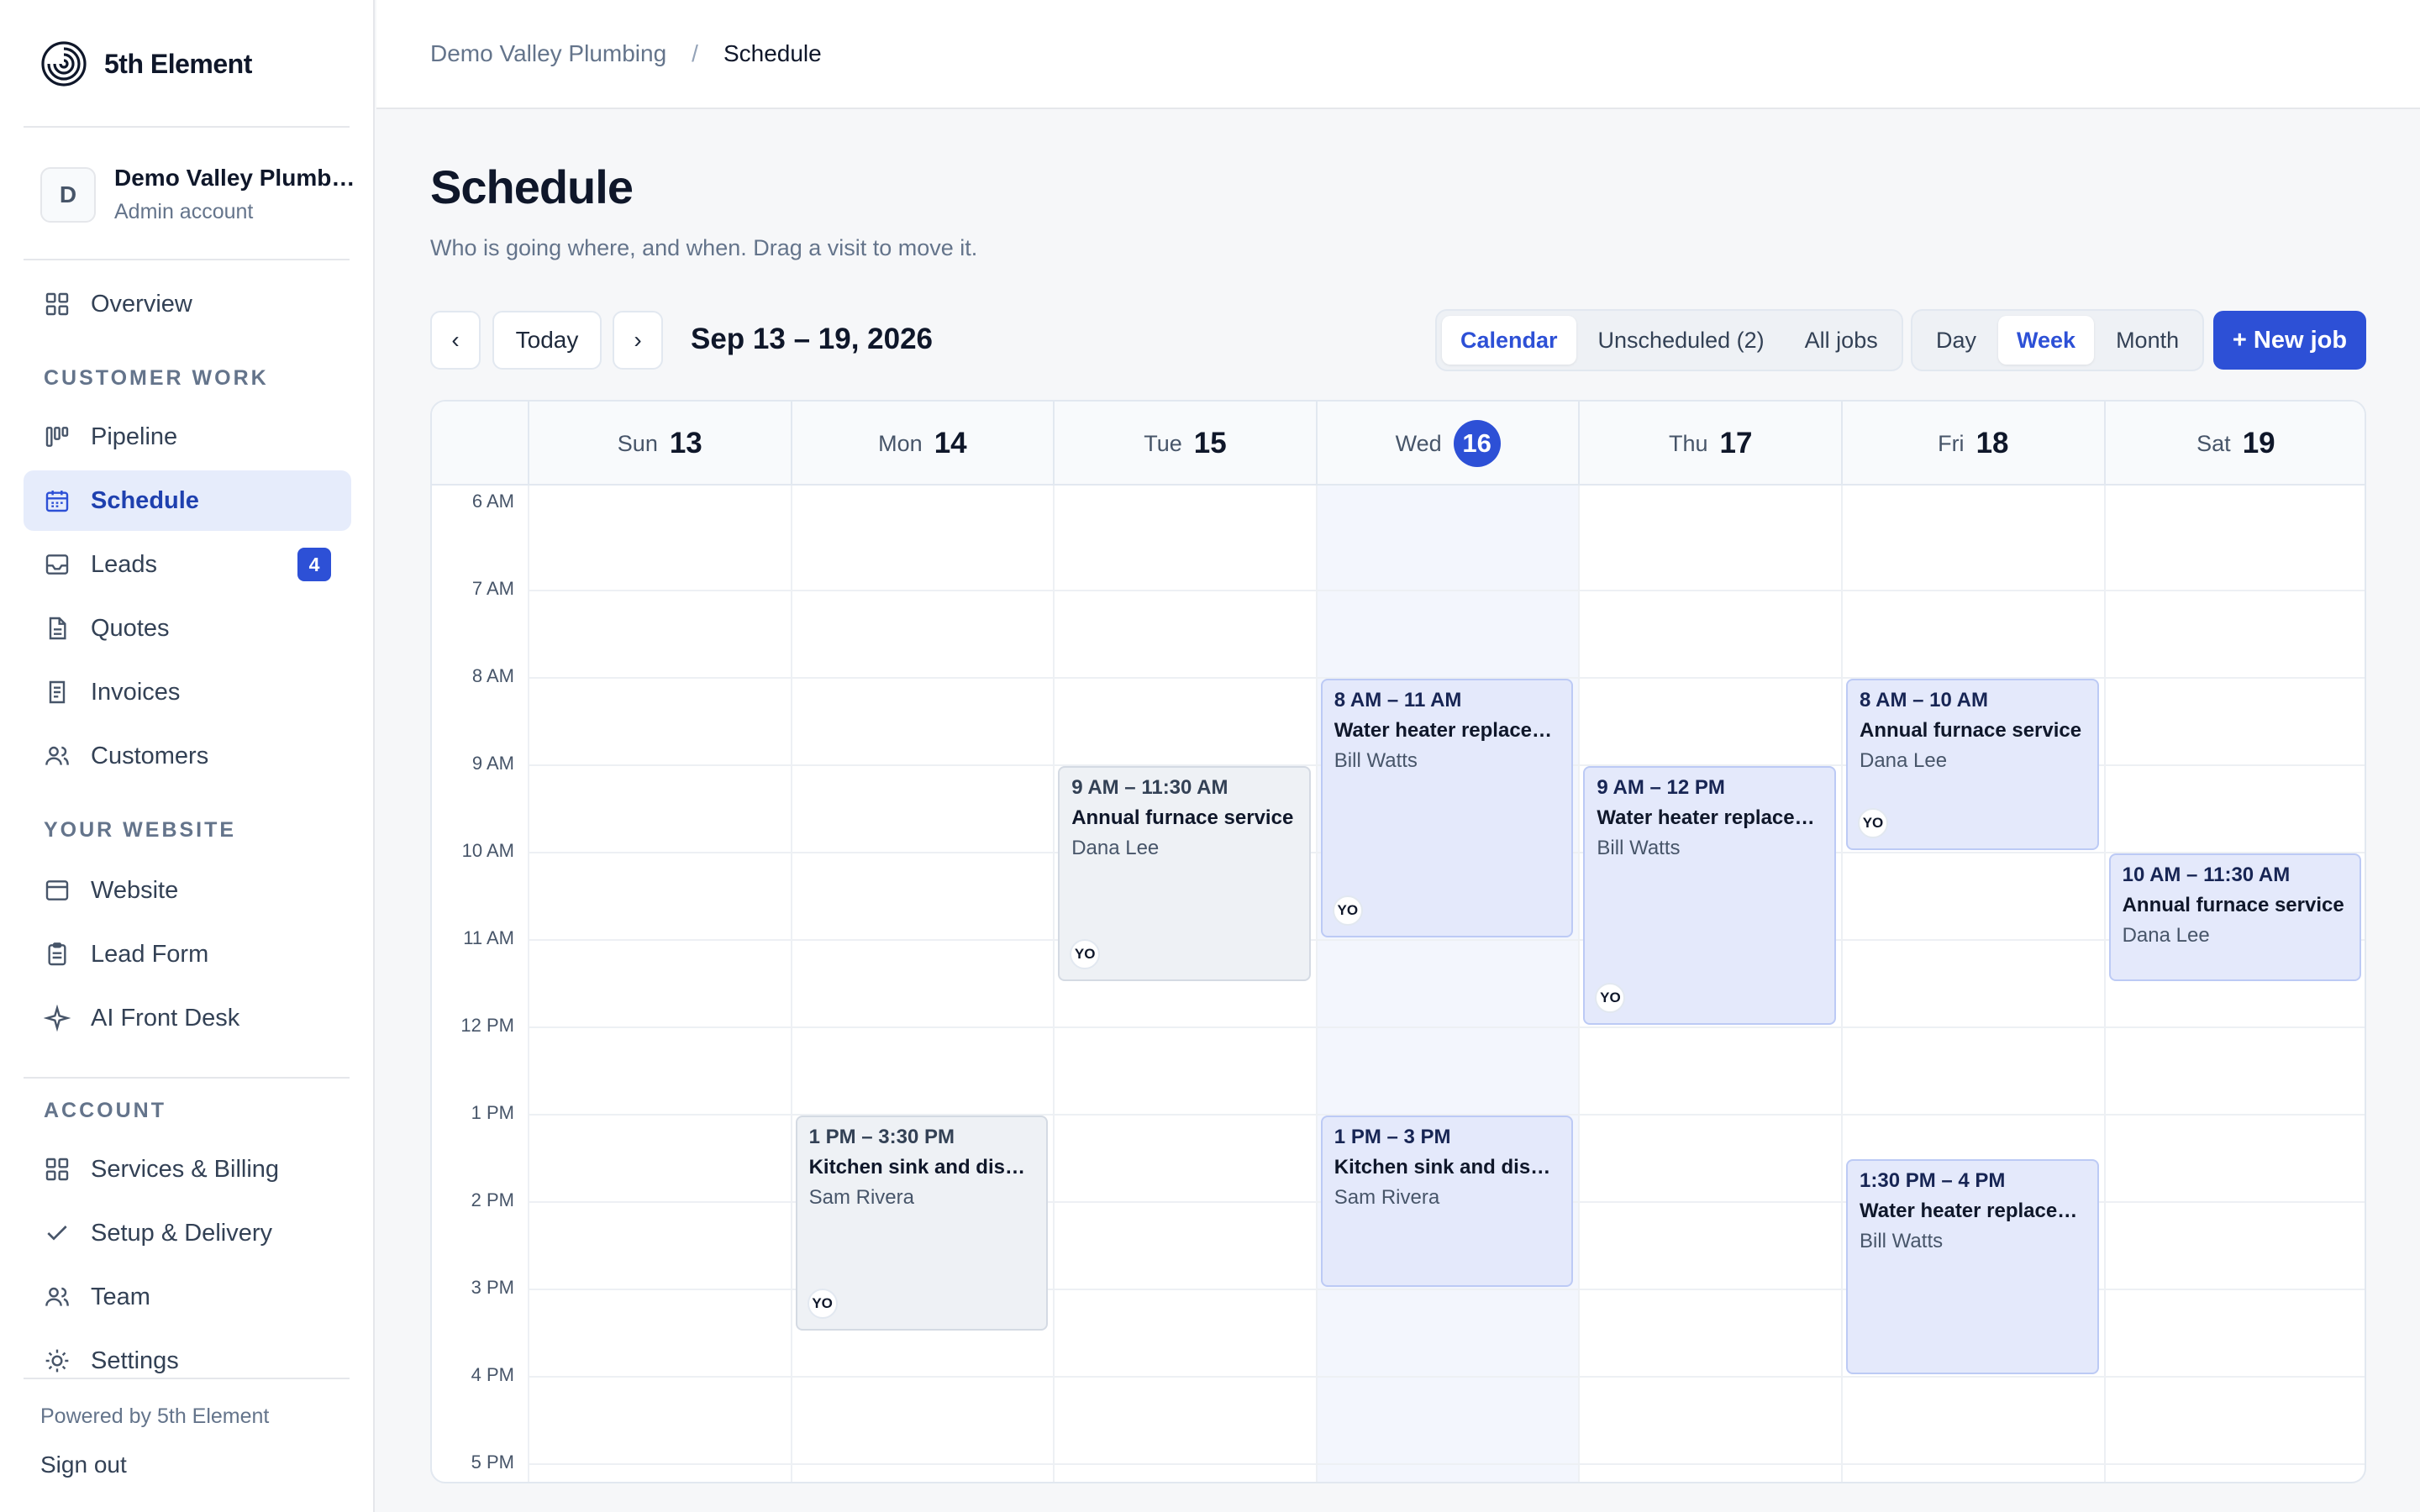  What do you see at coordinates (1392, 1137) in the screenshot?
I see `event-time: 1 PM – 3 PM` at bounding box center [1392, 1137].